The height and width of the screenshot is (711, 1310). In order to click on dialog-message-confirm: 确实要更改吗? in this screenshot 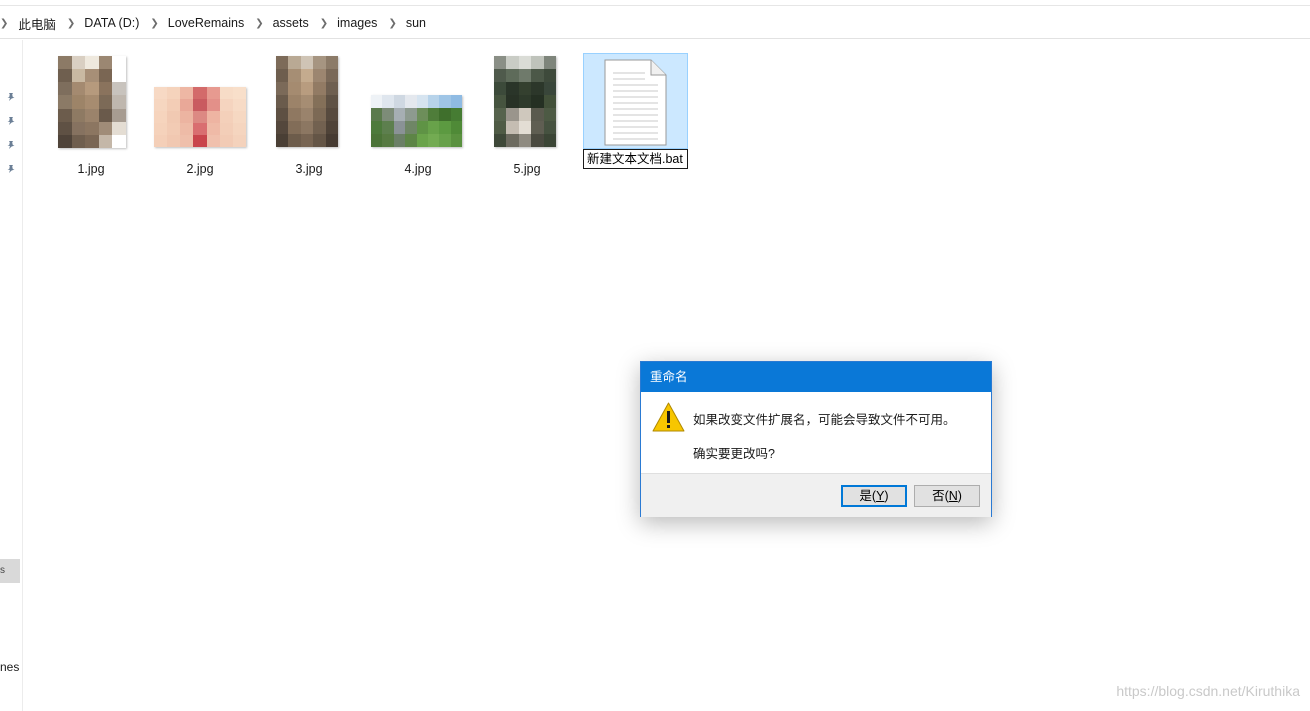, I will do `click(734, 454)`.